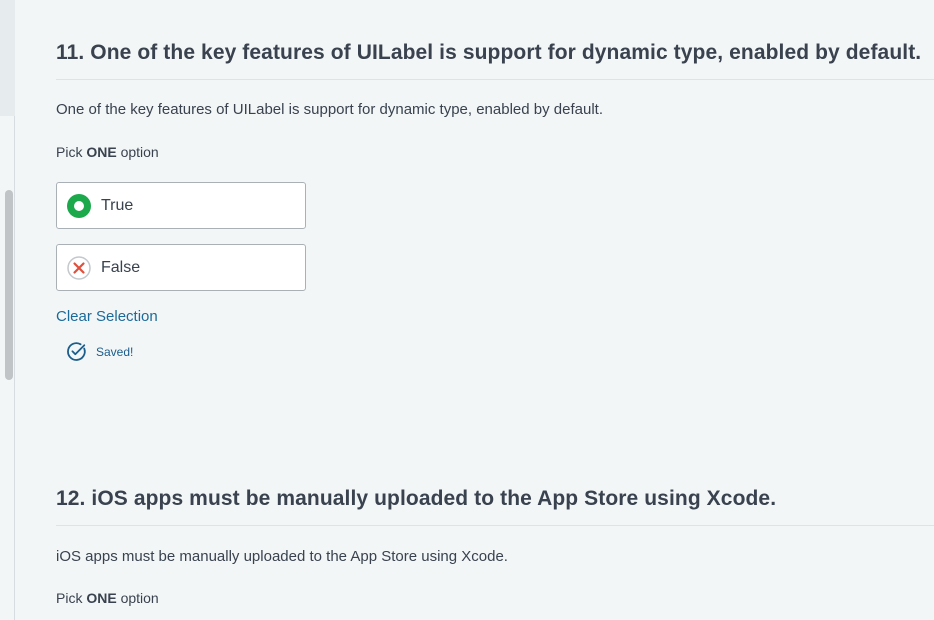 This screenshot has height=620, width=934. Describe the element at coordinates (79, 267) in the screenshot. I see `x-circle-icon` at that location.